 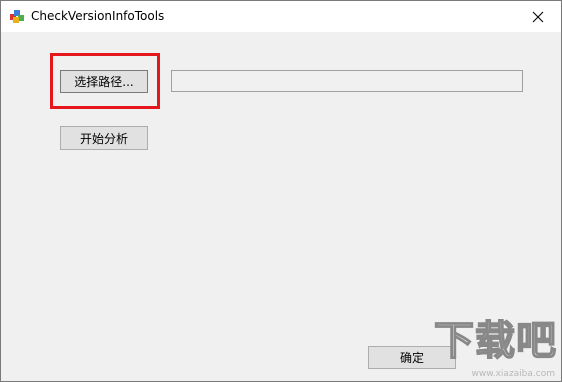 What do you see at coordinates (281, 16) in the screenshot?
I see `title-bar: CheckVersionInfoTools` at bounding box center [281, 16].